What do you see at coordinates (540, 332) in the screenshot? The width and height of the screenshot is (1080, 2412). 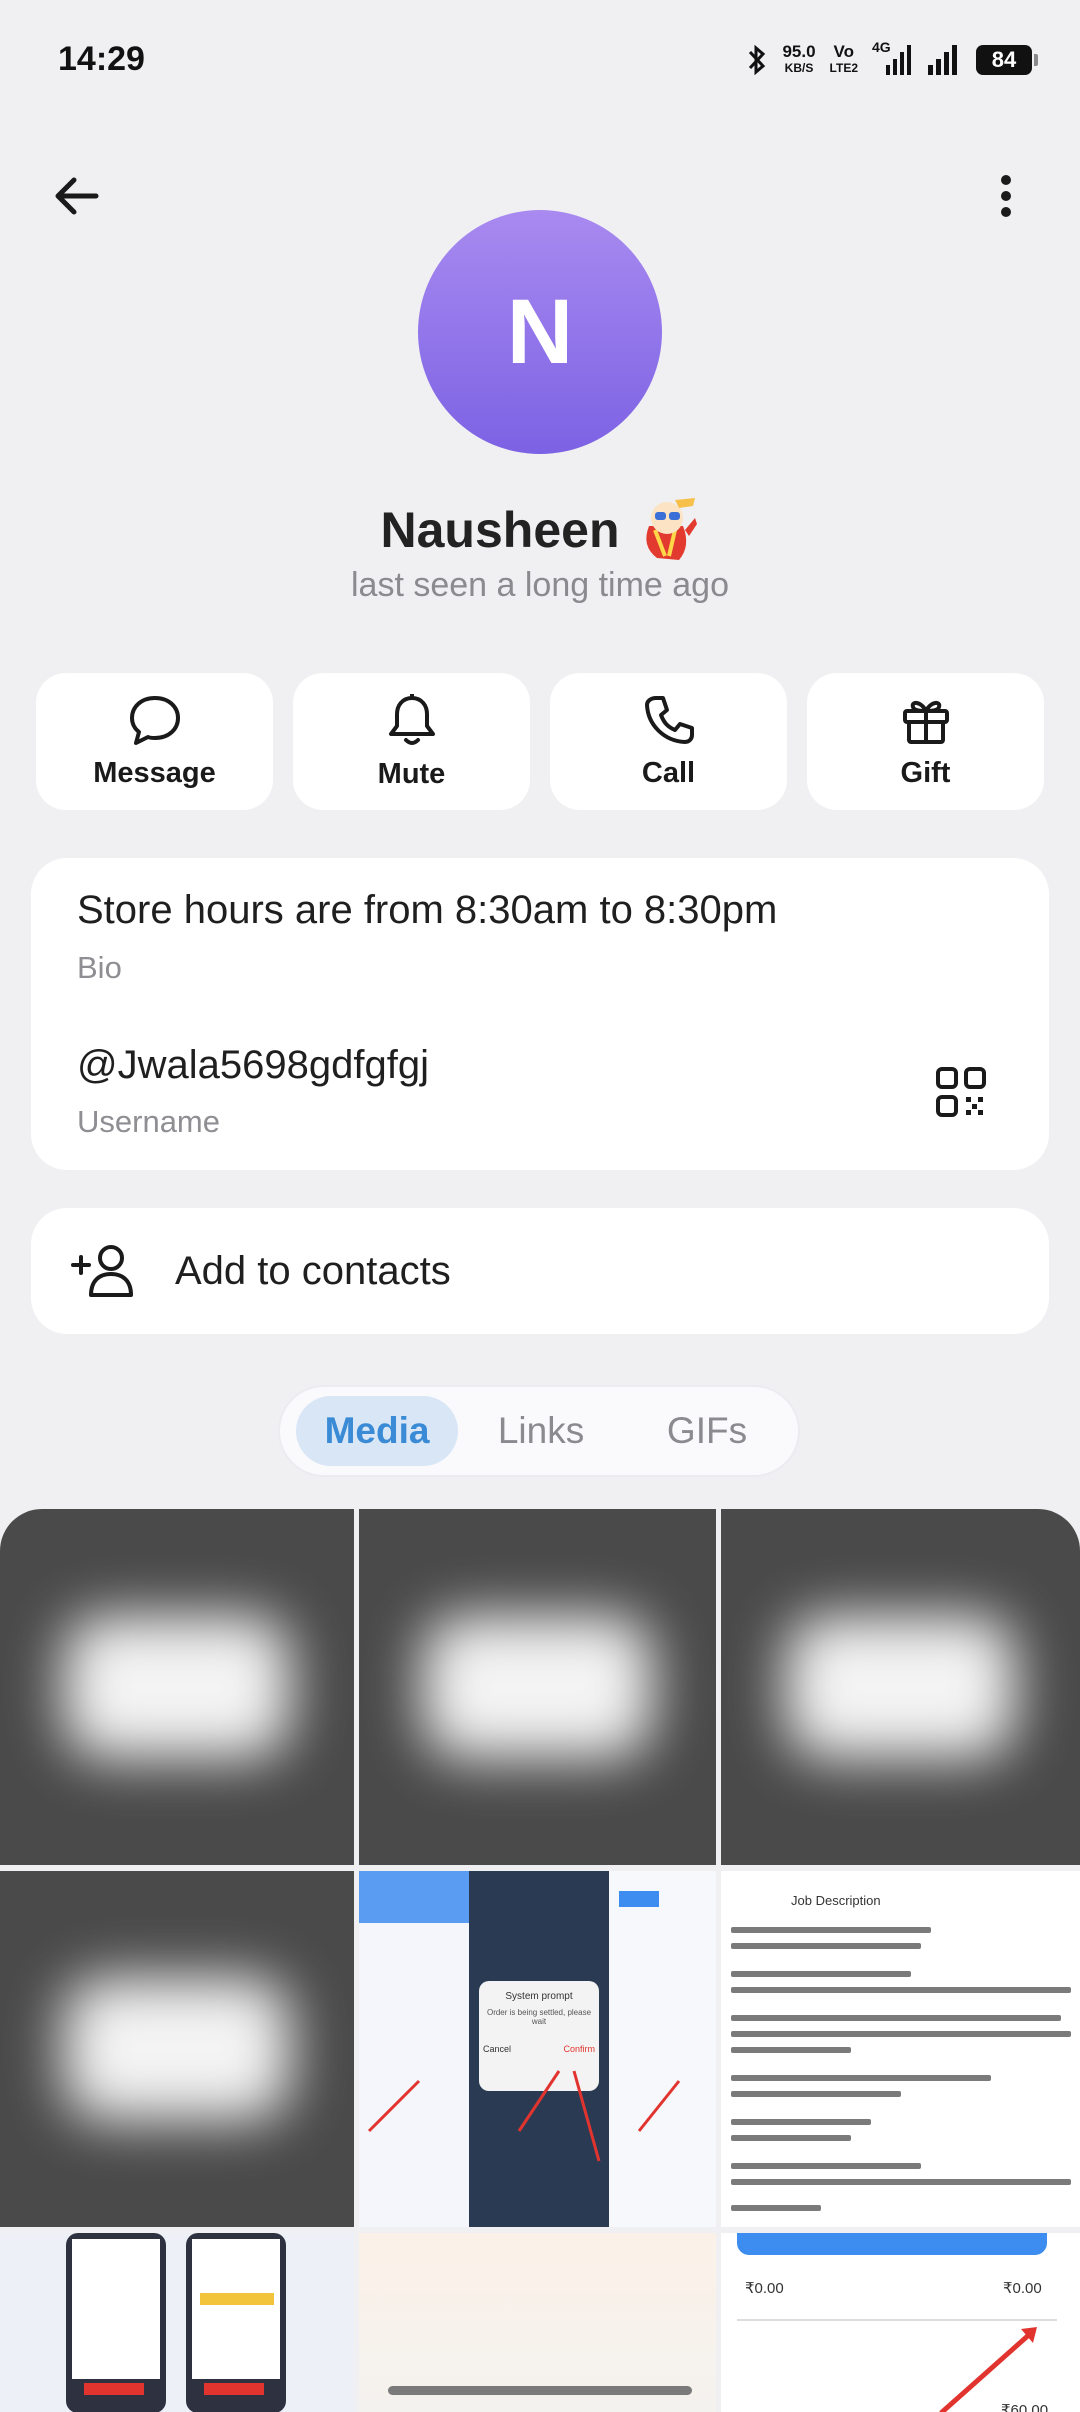 I see `avatar: N` at bounding box center [540, 332].